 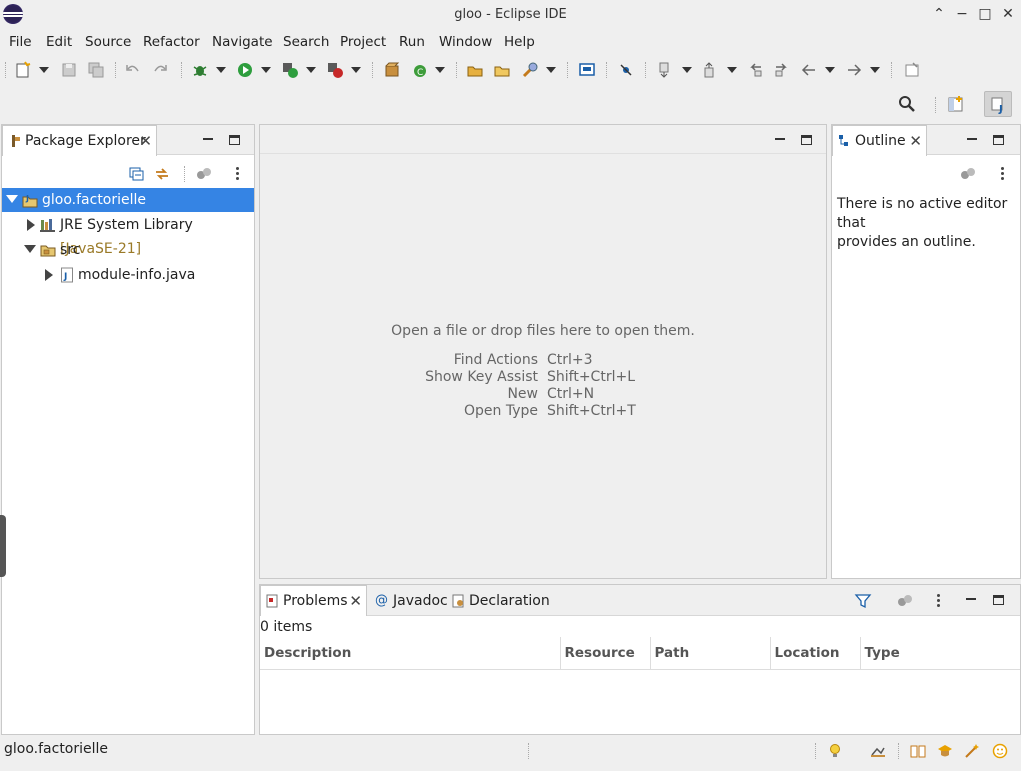 I want to click on open-type-icon, so click(x=475, y=70).